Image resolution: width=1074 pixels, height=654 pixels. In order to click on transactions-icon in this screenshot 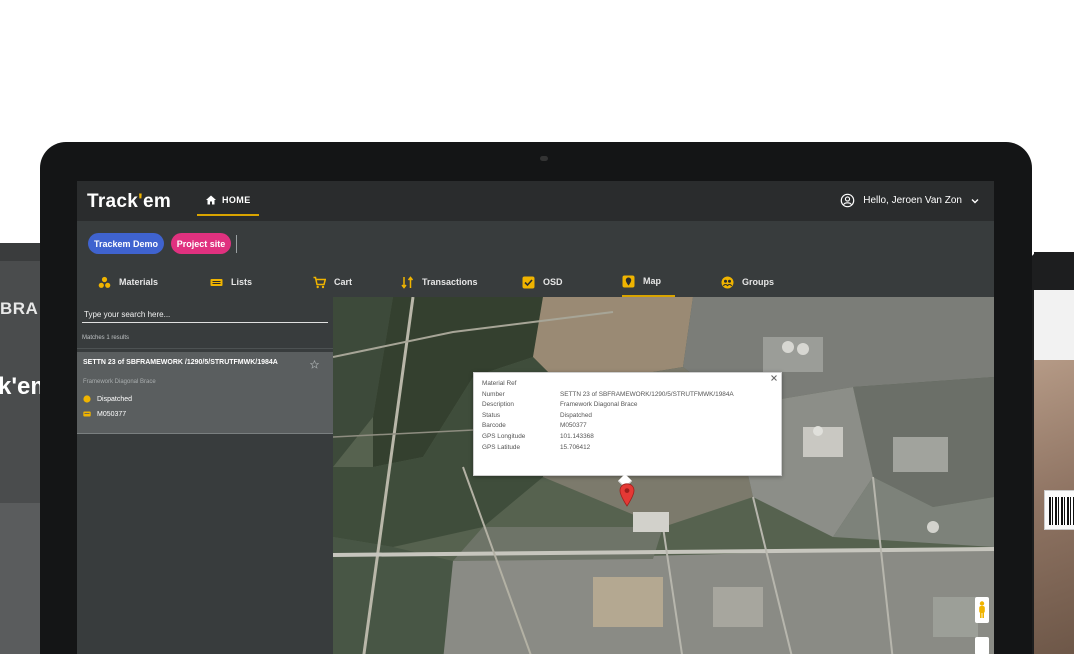, I will do `click(407, 282)`.